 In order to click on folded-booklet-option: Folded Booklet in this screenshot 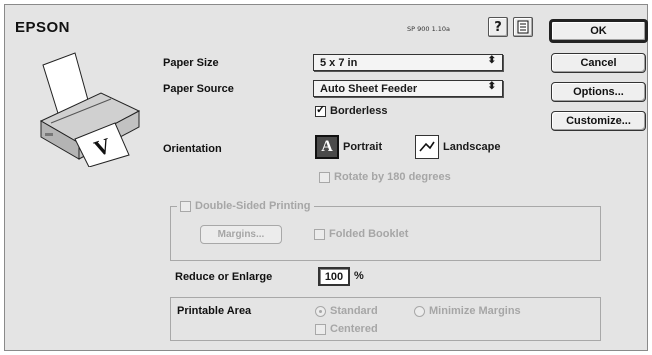, I will do `click(361, 234)`.